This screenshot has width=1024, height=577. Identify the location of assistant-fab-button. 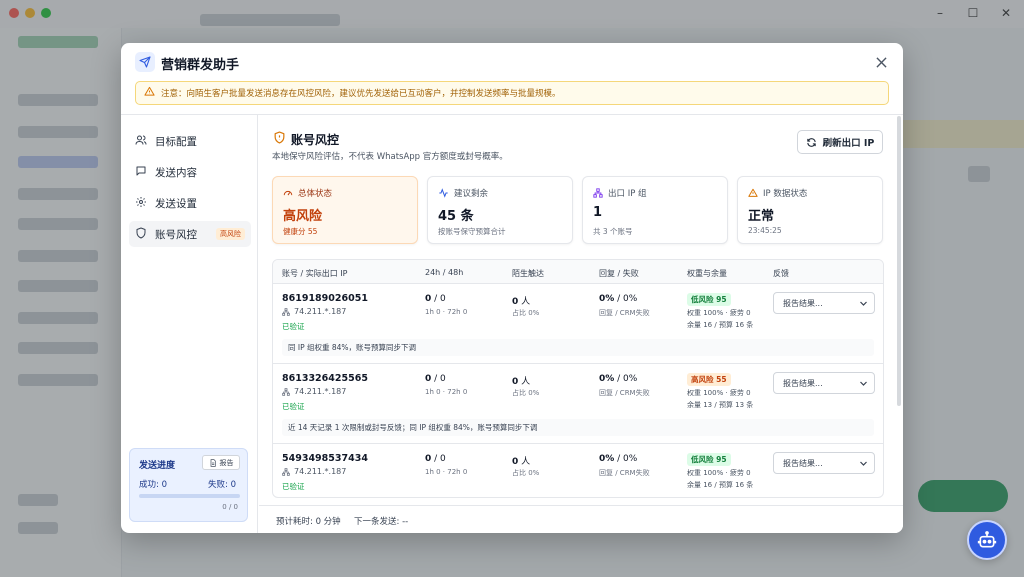
(987, 540).